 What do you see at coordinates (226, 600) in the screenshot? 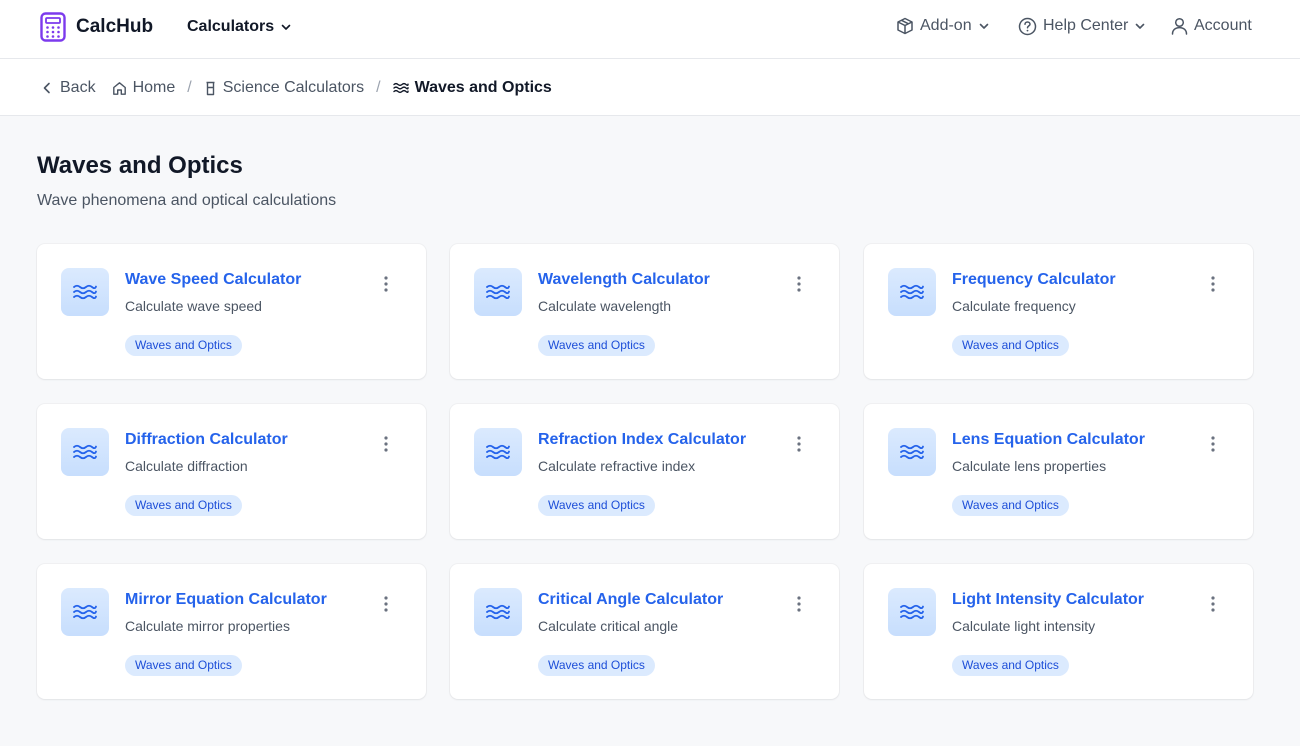
I see `card-title: Mirror Equation Calculator` at bounding box center [226, 600].